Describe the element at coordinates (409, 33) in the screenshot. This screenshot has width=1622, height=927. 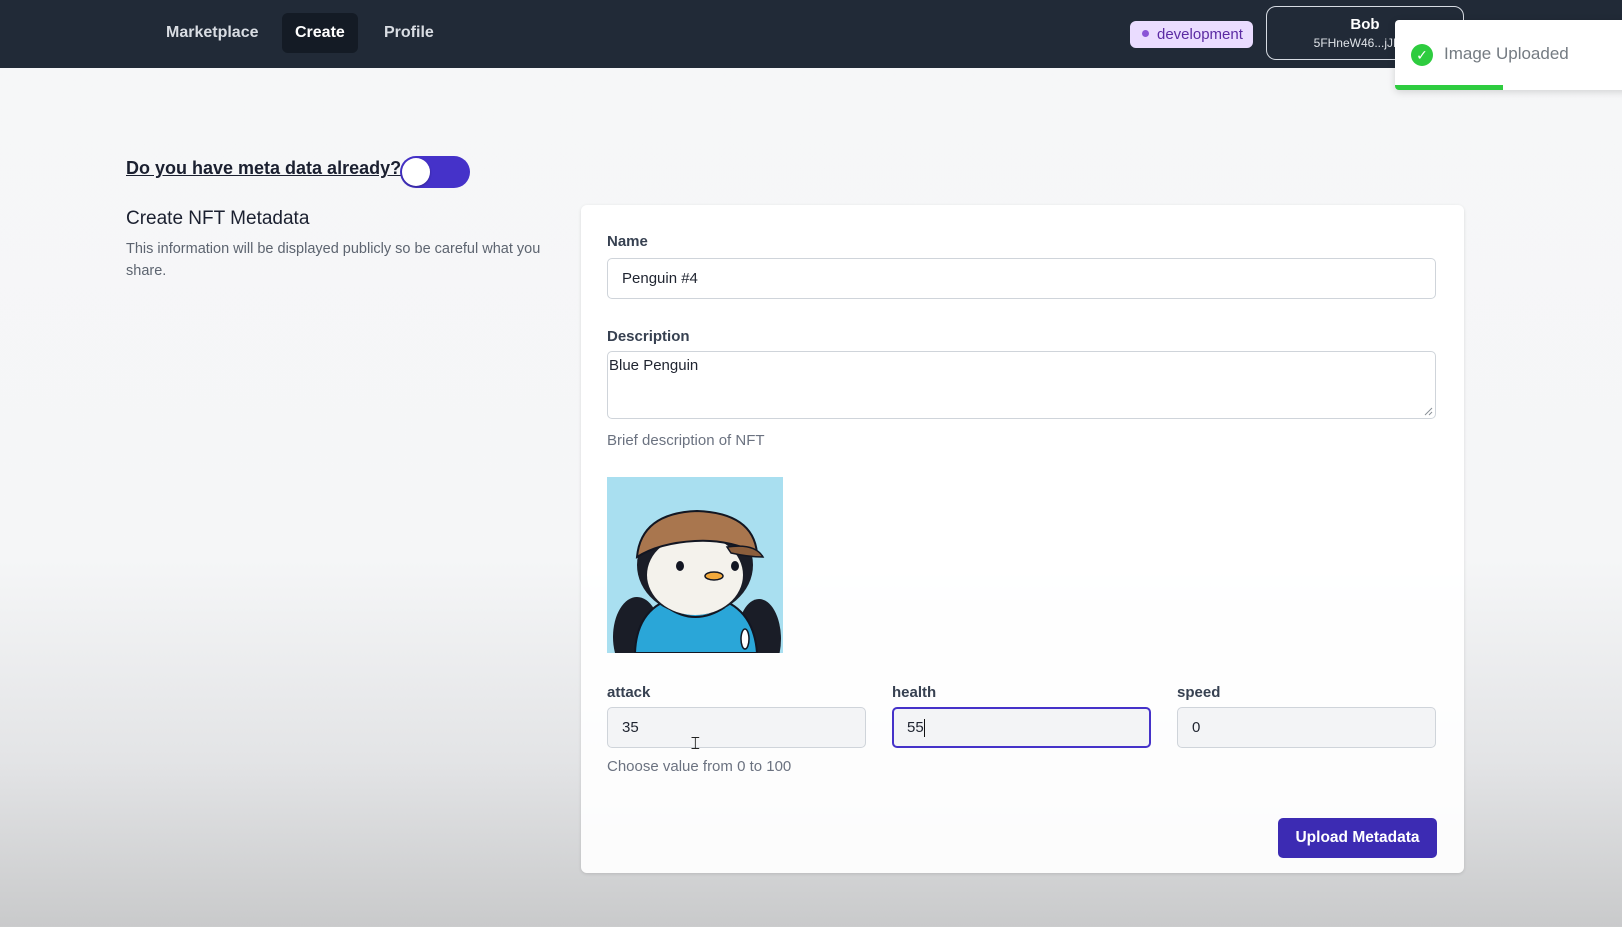
I see `nav-profile: Profile` at that location.